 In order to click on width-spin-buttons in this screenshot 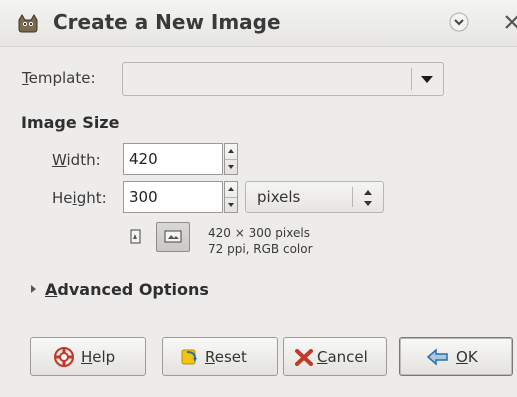, I will do `click(231, 159)`.